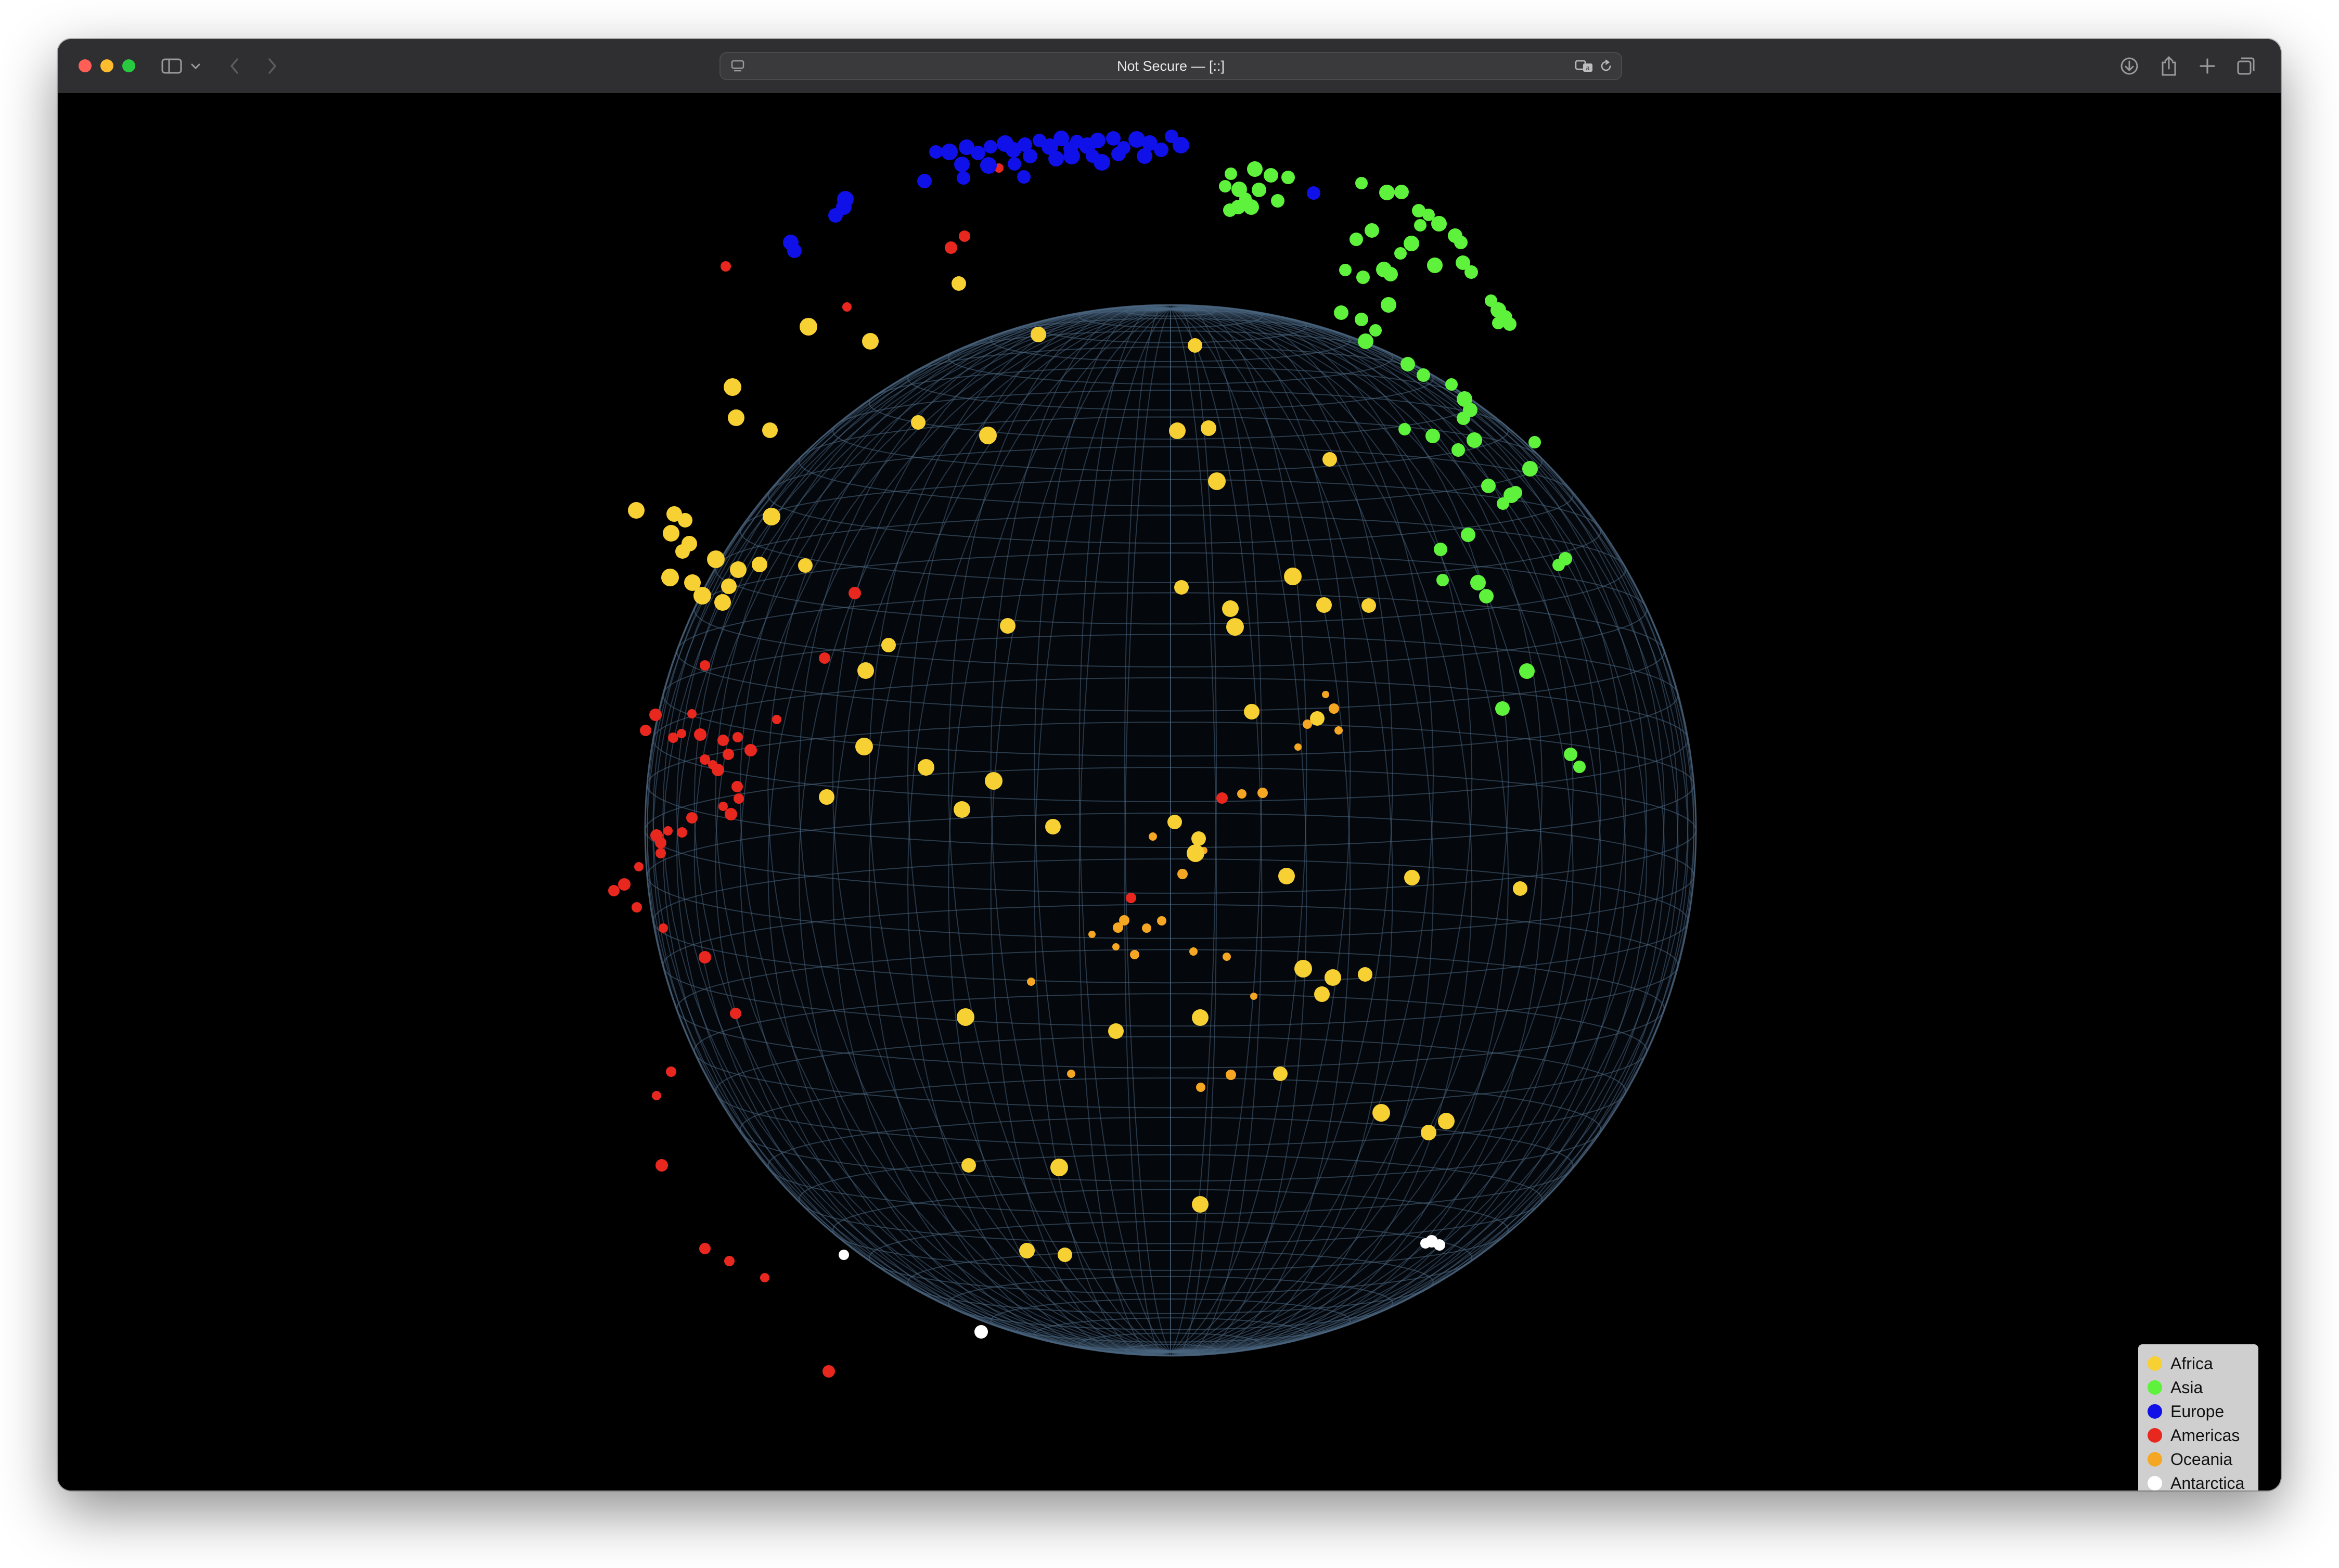  I want to click on new-tab-icon, so click(2207, 66).